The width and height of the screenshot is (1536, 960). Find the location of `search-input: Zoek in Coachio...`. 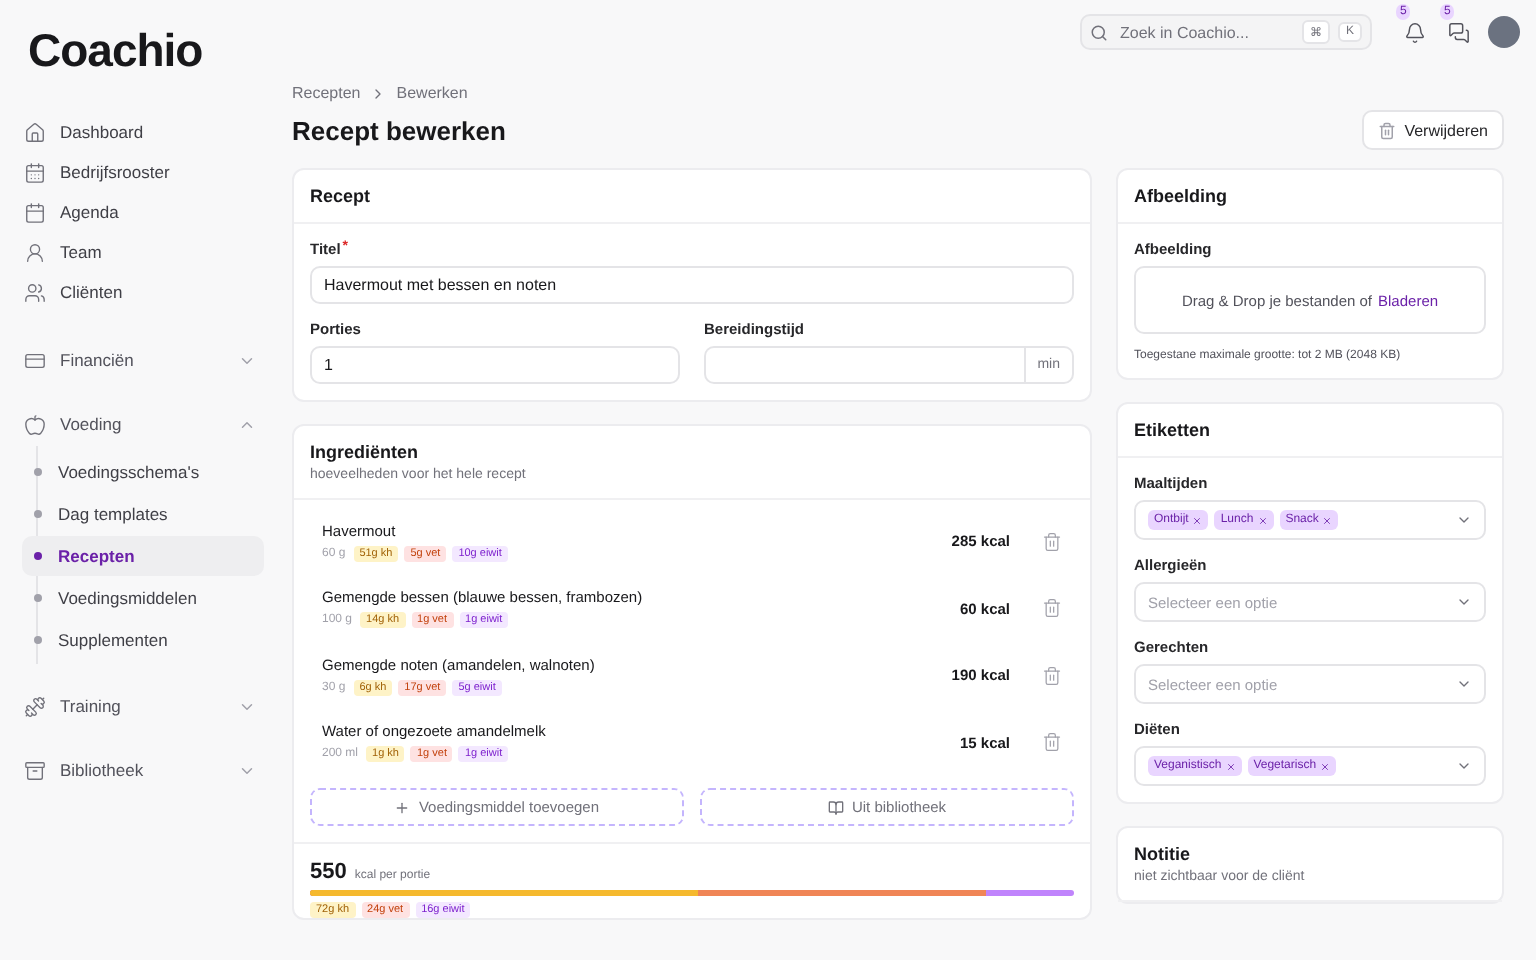

search-input: Zoek in Coachio... is located at coordinates (1205, 32).